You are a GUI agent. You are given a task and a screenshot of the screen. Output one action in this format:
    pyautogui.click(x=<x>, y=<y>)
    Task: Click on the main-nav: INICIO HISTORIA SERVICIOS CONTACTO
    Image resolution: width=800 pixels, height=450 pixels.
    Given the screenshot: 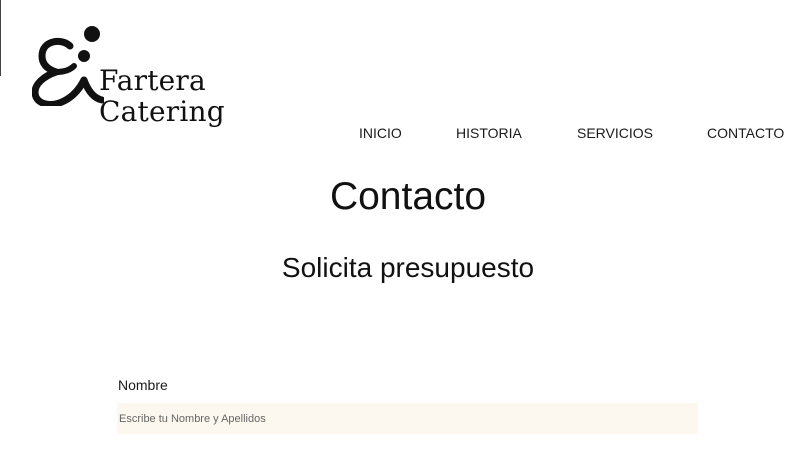 What is the action you would take?
    pyautogui.click(x=400, y=135)
    